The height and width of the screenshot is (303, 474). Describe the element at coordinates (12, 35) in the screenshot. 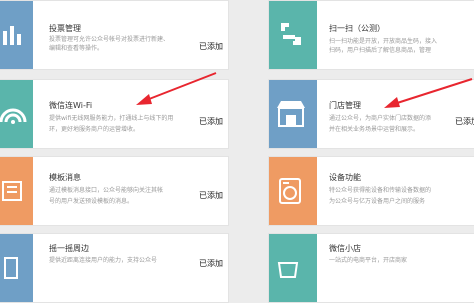

I see `bar-chart-icon` at that location.